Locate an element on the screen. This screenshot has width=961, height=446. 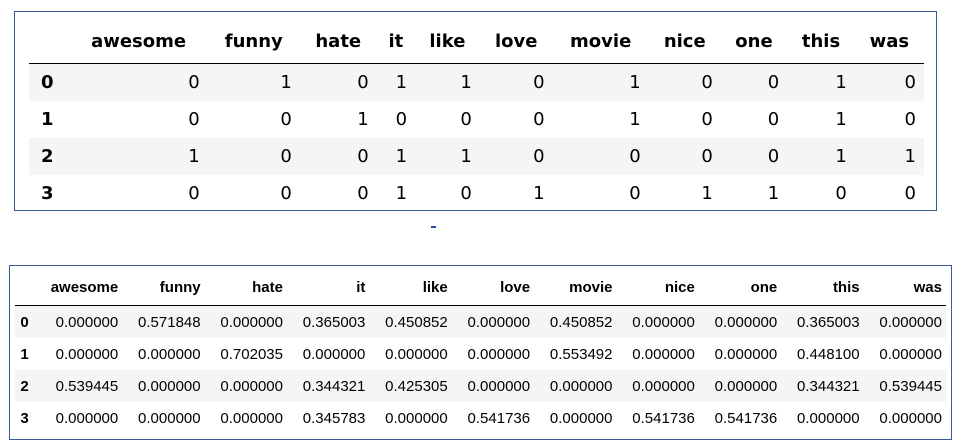
column-header: it is located at coordinates (361, 287).